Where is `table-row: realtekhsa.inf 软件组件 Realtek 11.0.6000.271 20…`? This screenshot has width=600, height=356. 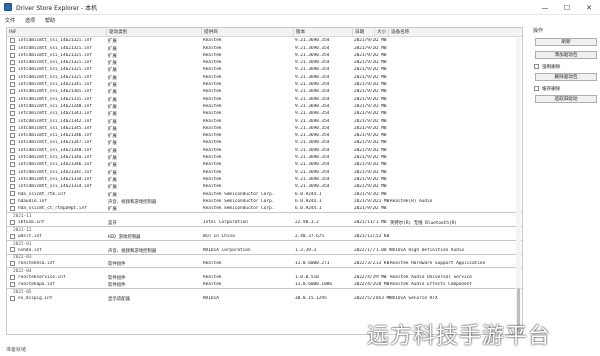 table-row: realtekhsa.inf 软件组件 Realtek 11.0.6000.271 20… is located at coordinates (264, 263).